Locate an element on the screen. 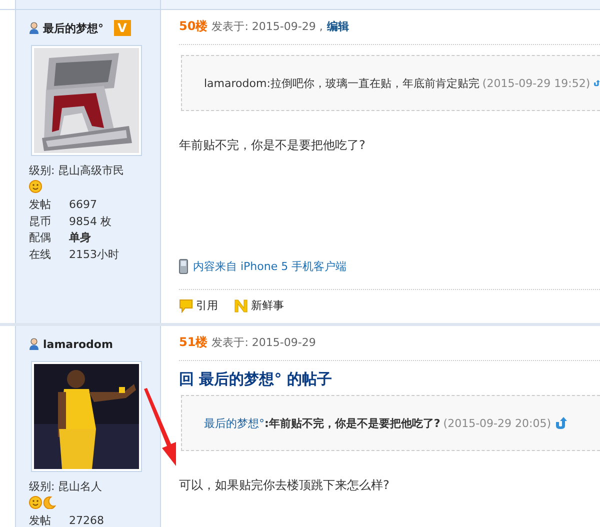 Image resolution: width=600 pixels, height=527 pixels. post-date: 发表于: 2015-09-29 is located at coordinates (264, 342).